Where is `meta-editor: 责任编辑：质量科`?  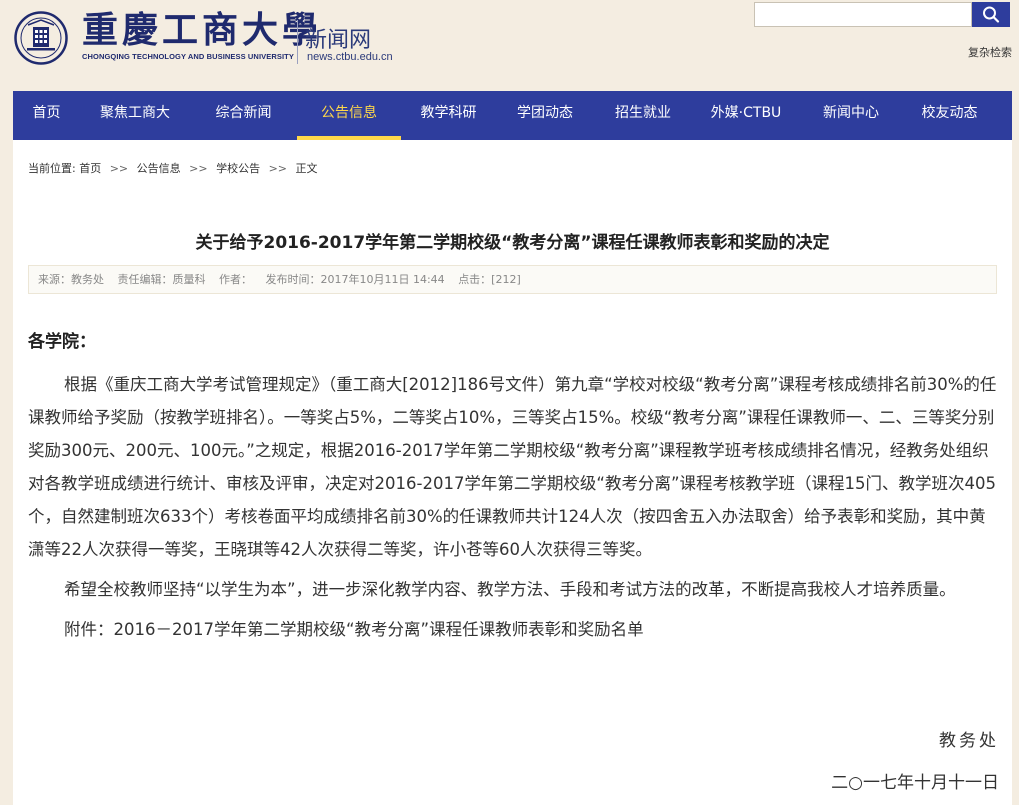
meta-editor: 责任编辑：质量科 is located at coordinates (161, 279).